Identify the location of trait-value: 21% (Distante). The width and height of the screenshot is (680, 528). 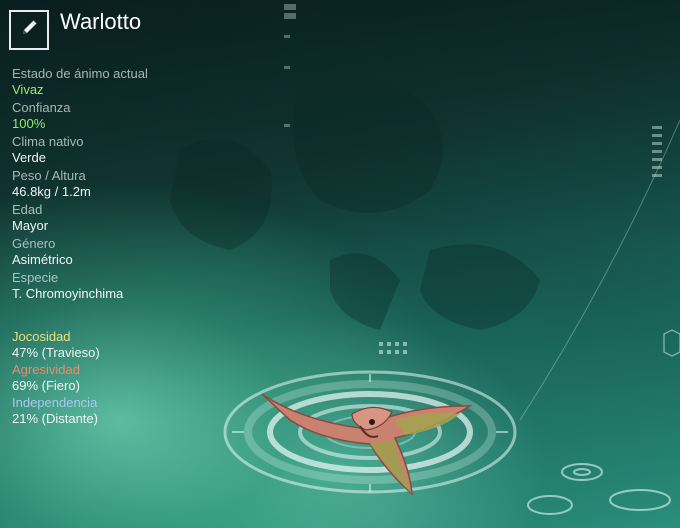
(55, 418).